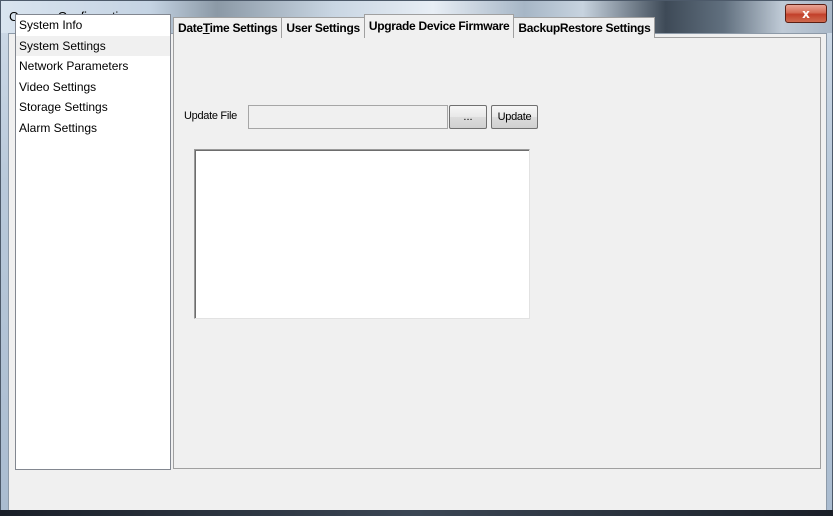 The image size is (833, 516). I want to click on tab-upgrade-device-firmware: Upgrade Device Firmware, so click(439, 26).